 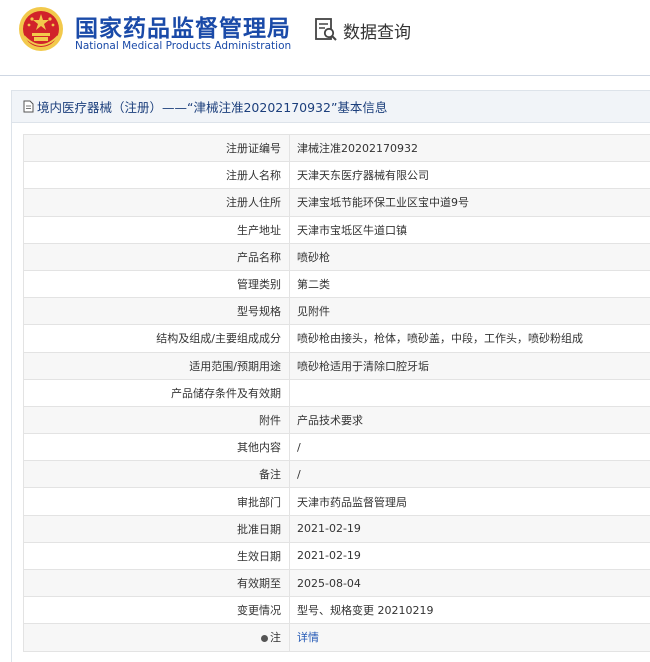 I want to click on table-row: 管理类别第二类, so click(x=337, y=283).